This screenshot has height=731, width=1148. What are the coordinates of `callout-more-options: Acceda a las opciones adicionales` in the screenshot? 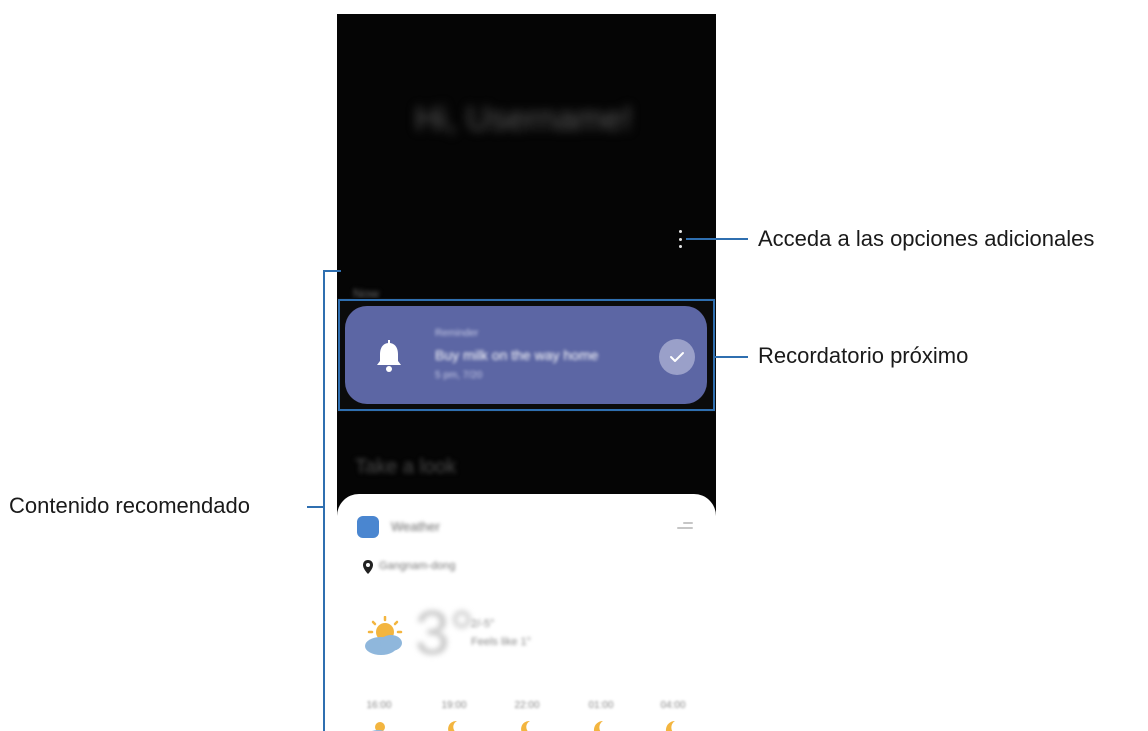 It's located at (926, 238).